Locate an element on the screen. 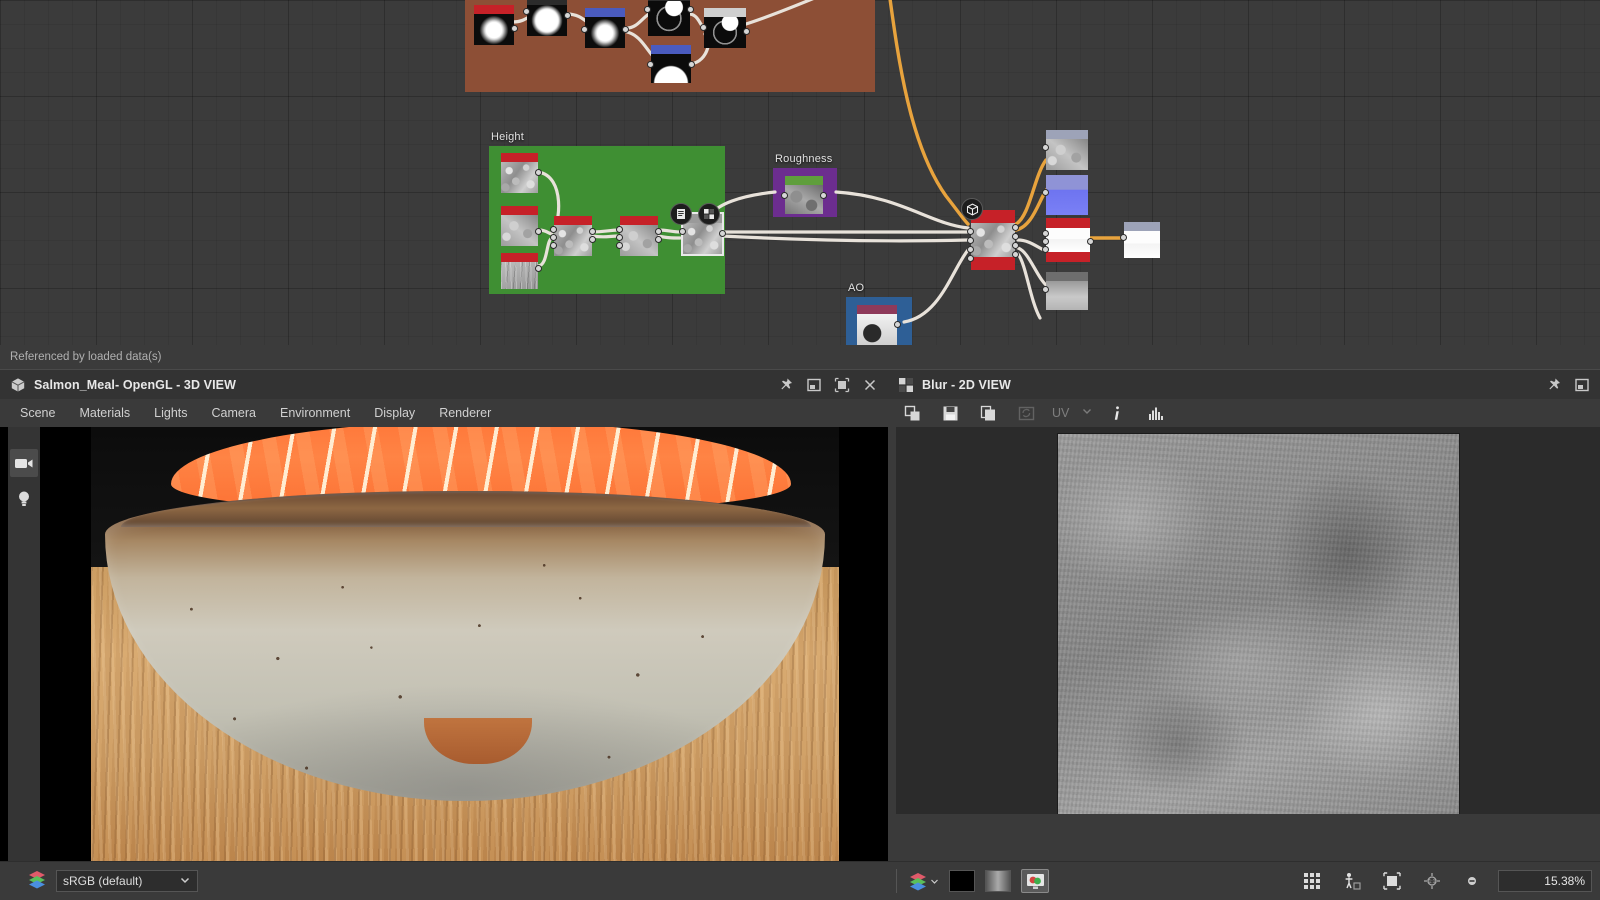 The height and width of the screenshot is (900, 1600). tiling-grid-icon is located at coordinates (1312, 881).